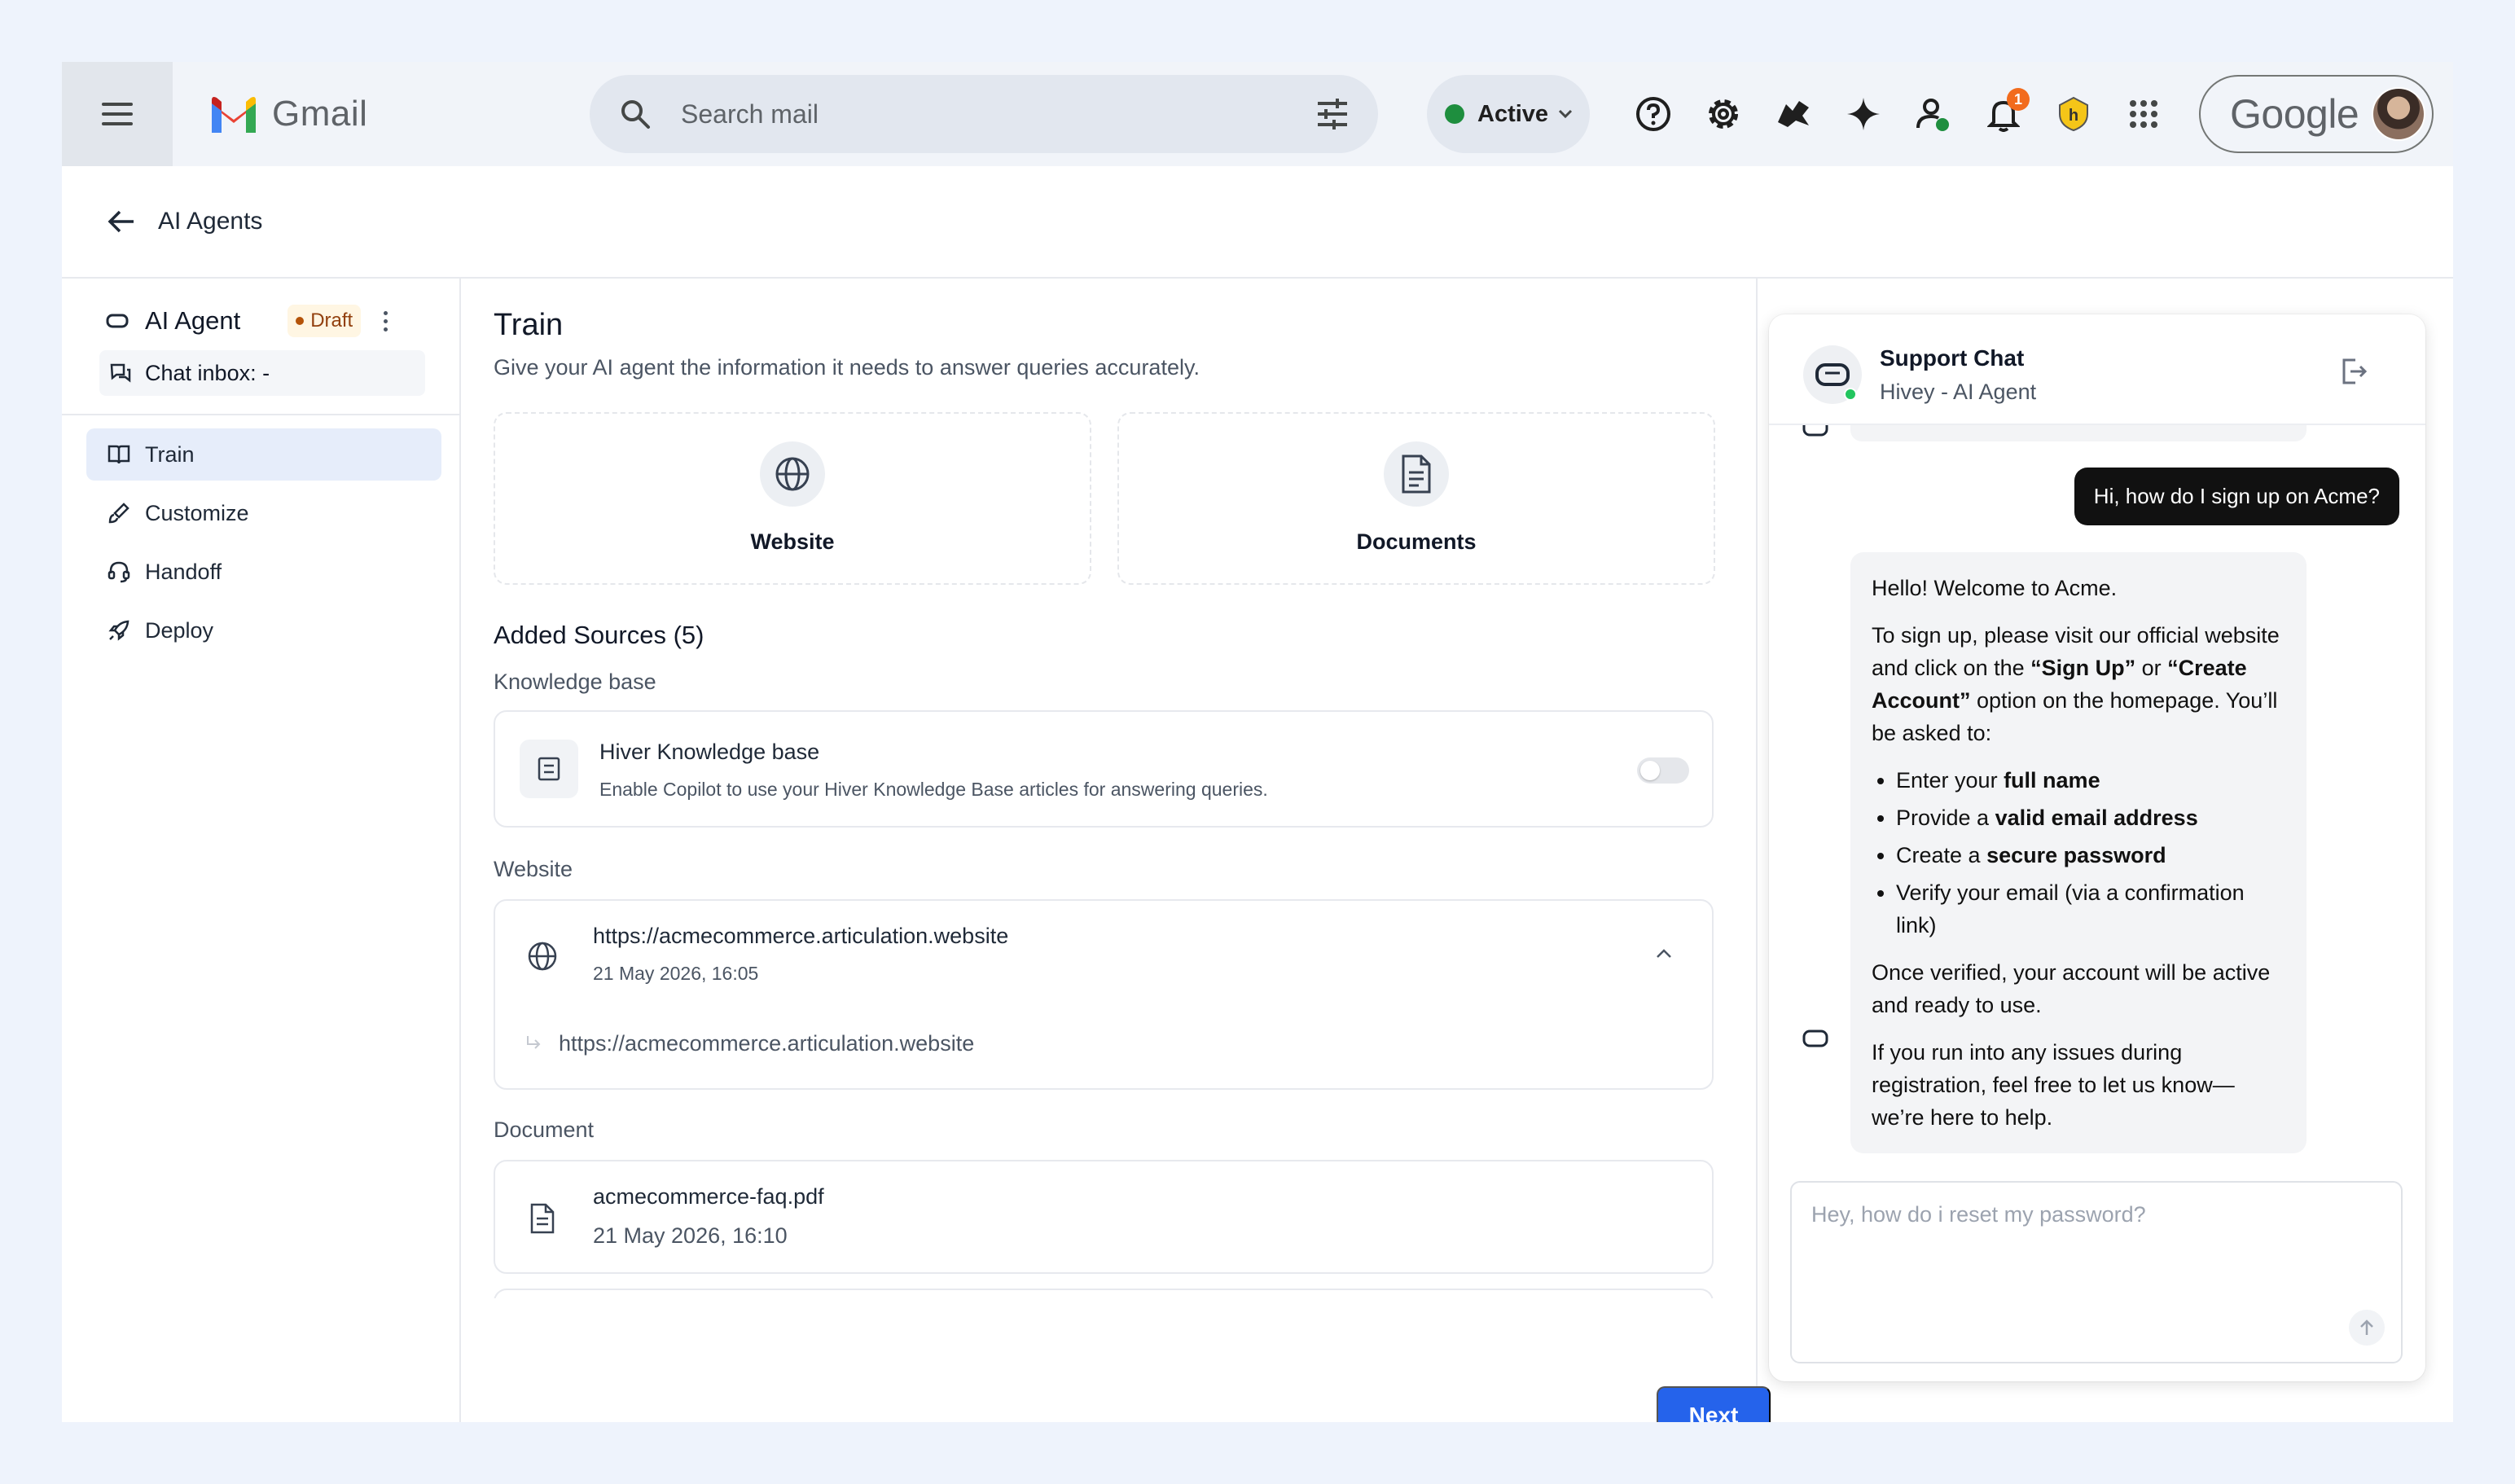 The width and height of the screenshot is (2515, 1484). What do you see at coordinates (2317, 114) in the screenshot?
I see `google-account-button: Google` at bounding box center [2317, 114].